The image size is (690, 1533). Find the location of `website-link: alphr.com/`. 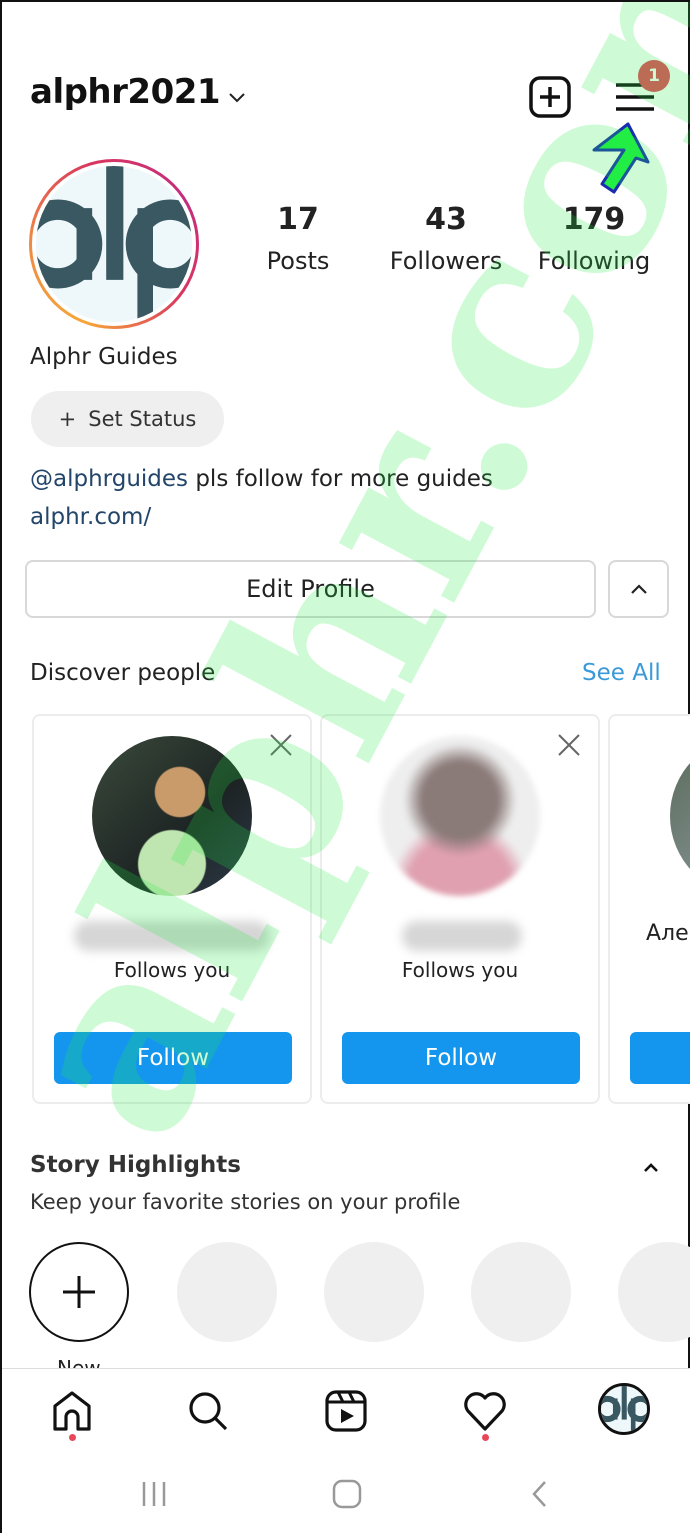

website-link: alphr.com/ is located at coordinates (90, 517).